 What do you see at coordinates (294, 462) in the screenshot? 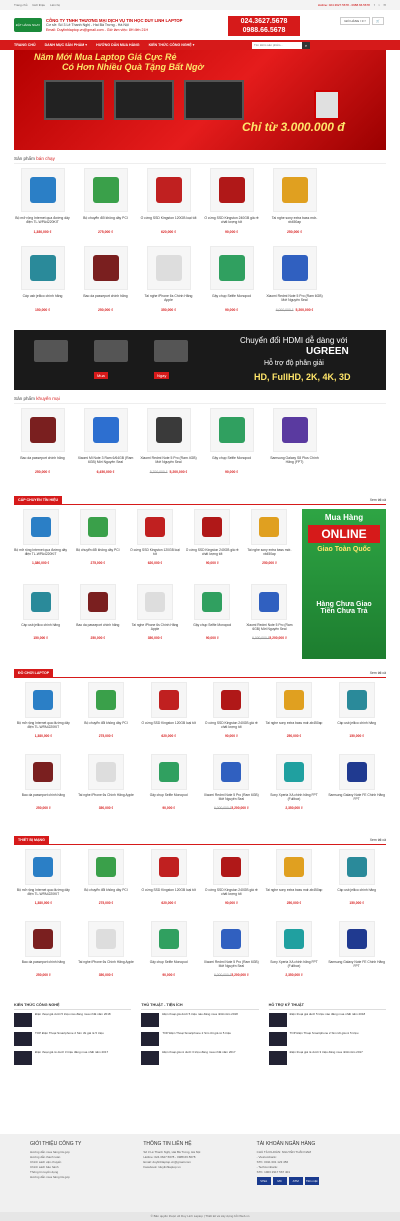
I see `product-name: Samsung Galaxy S8 Plus Chính Hãng (FPT)` at bounding box center [294, 462].